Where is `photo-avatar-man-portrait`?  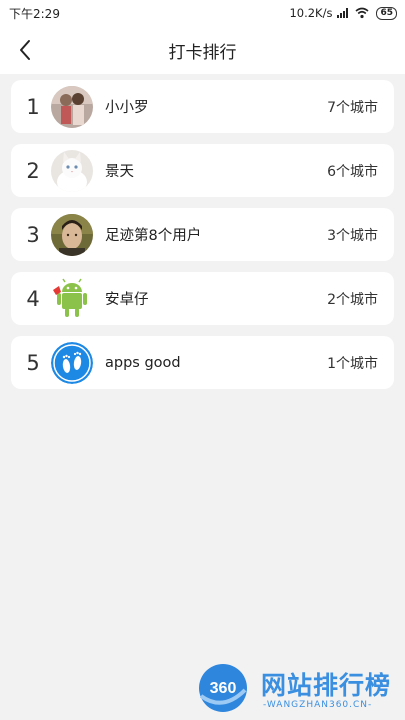 photo-avatar-man-portrait is located at coordinates (72, 234).